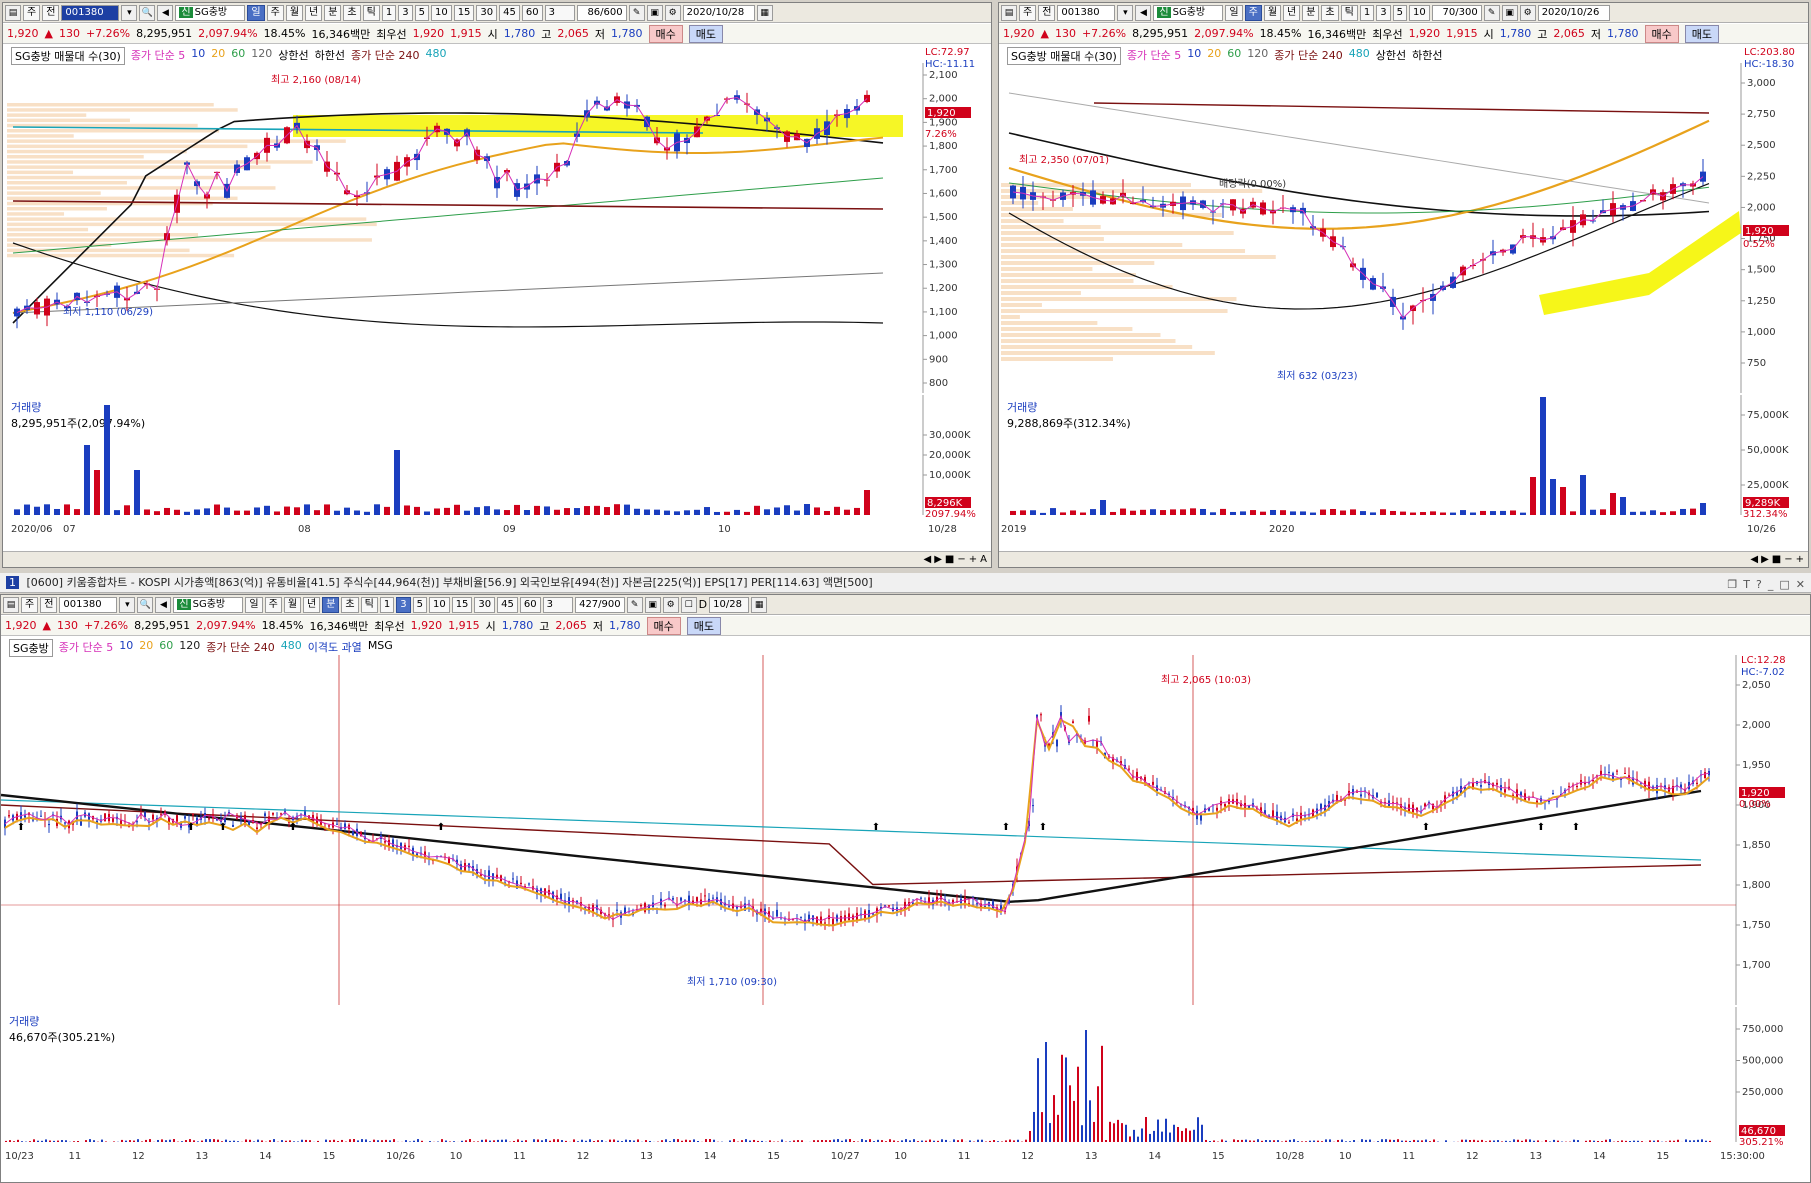 The width and height of the screenshot is (1811, 1183). I want to click on pin-icon: T, so click(1746, 583).